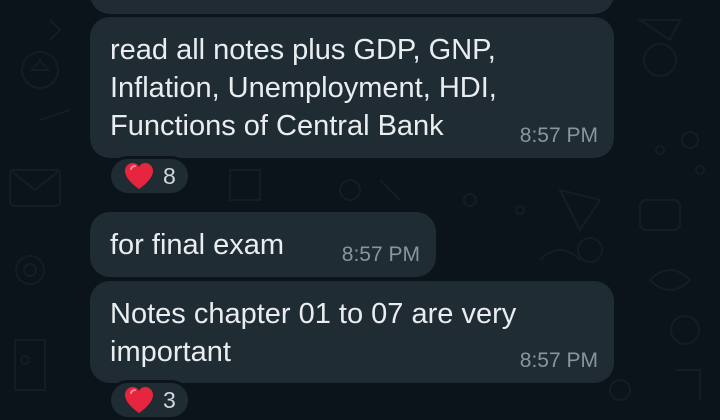 This screenshot has width=720, height=420. I want to click on reaction-count: 3, so click(169, 399).